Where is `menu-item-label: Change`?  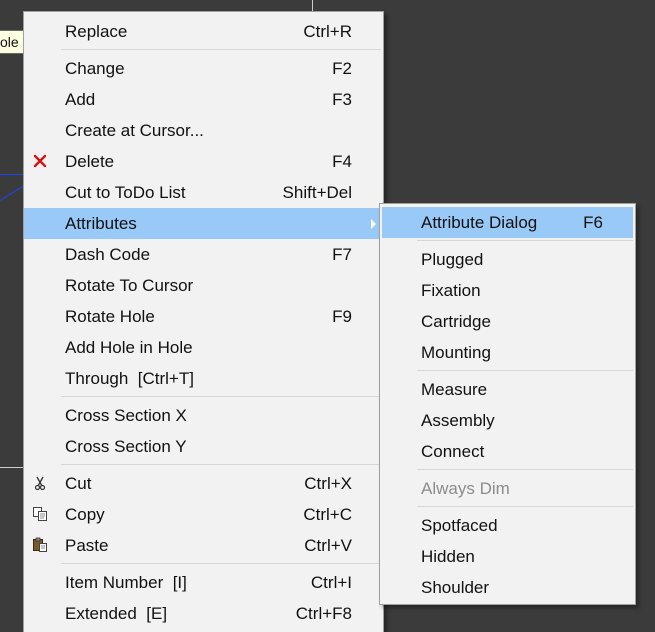
menu-item-label: Change is located at coordinates (95, 68).